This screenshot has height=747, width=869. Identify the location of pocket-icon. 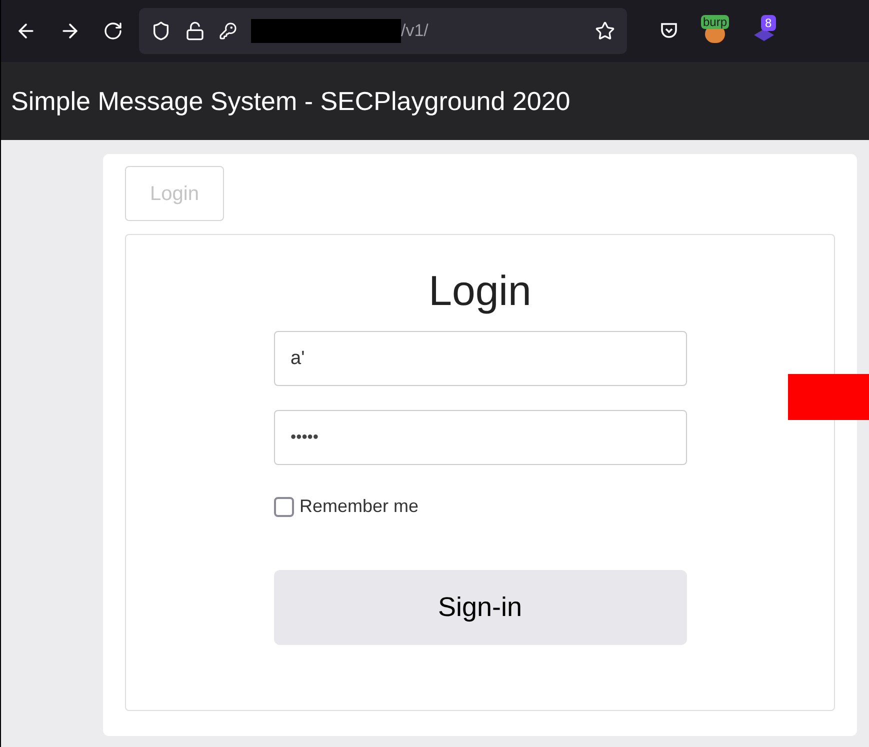
(669, 31).